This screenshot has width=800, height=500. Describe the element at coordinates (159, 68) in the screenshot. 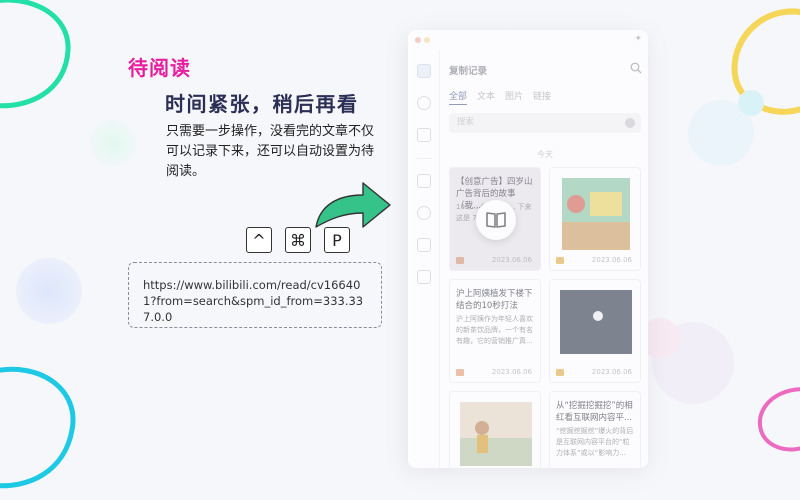

I see `promo-accent-title: 待阅读` at that location.